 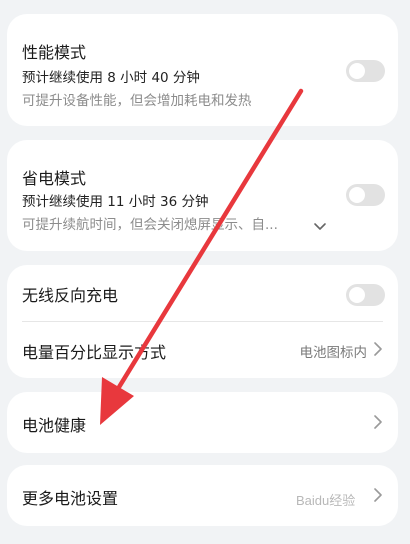 I want to click on reverse-charging-row: 无线反向充电, so click(x=202, y=293).